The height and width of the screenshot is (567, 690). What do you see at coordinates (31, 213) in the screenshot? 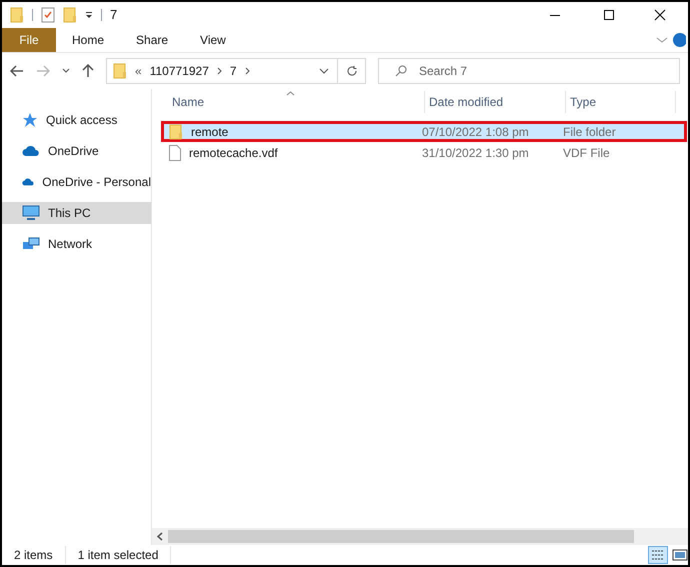
I see `monitor-icon` at bounding box center [31, 213].